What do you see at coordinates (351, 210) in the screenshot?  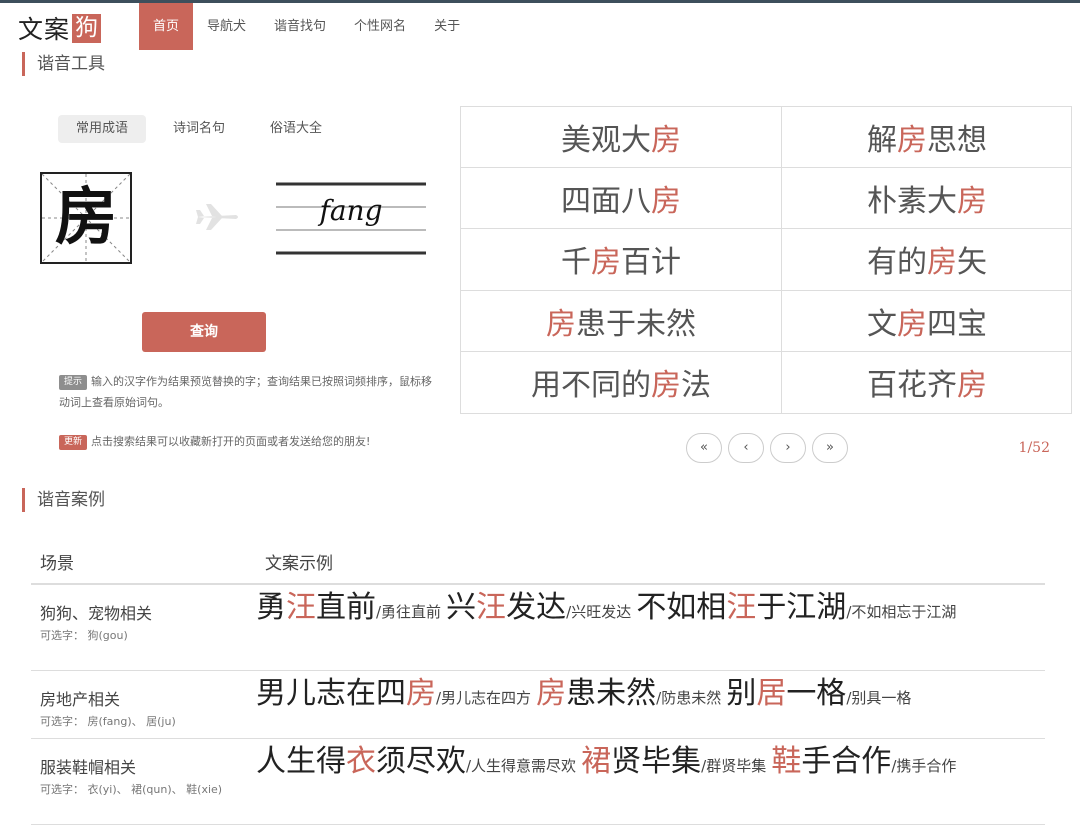 I see `pinyin-text: fang` at bounding box center [351, 210].